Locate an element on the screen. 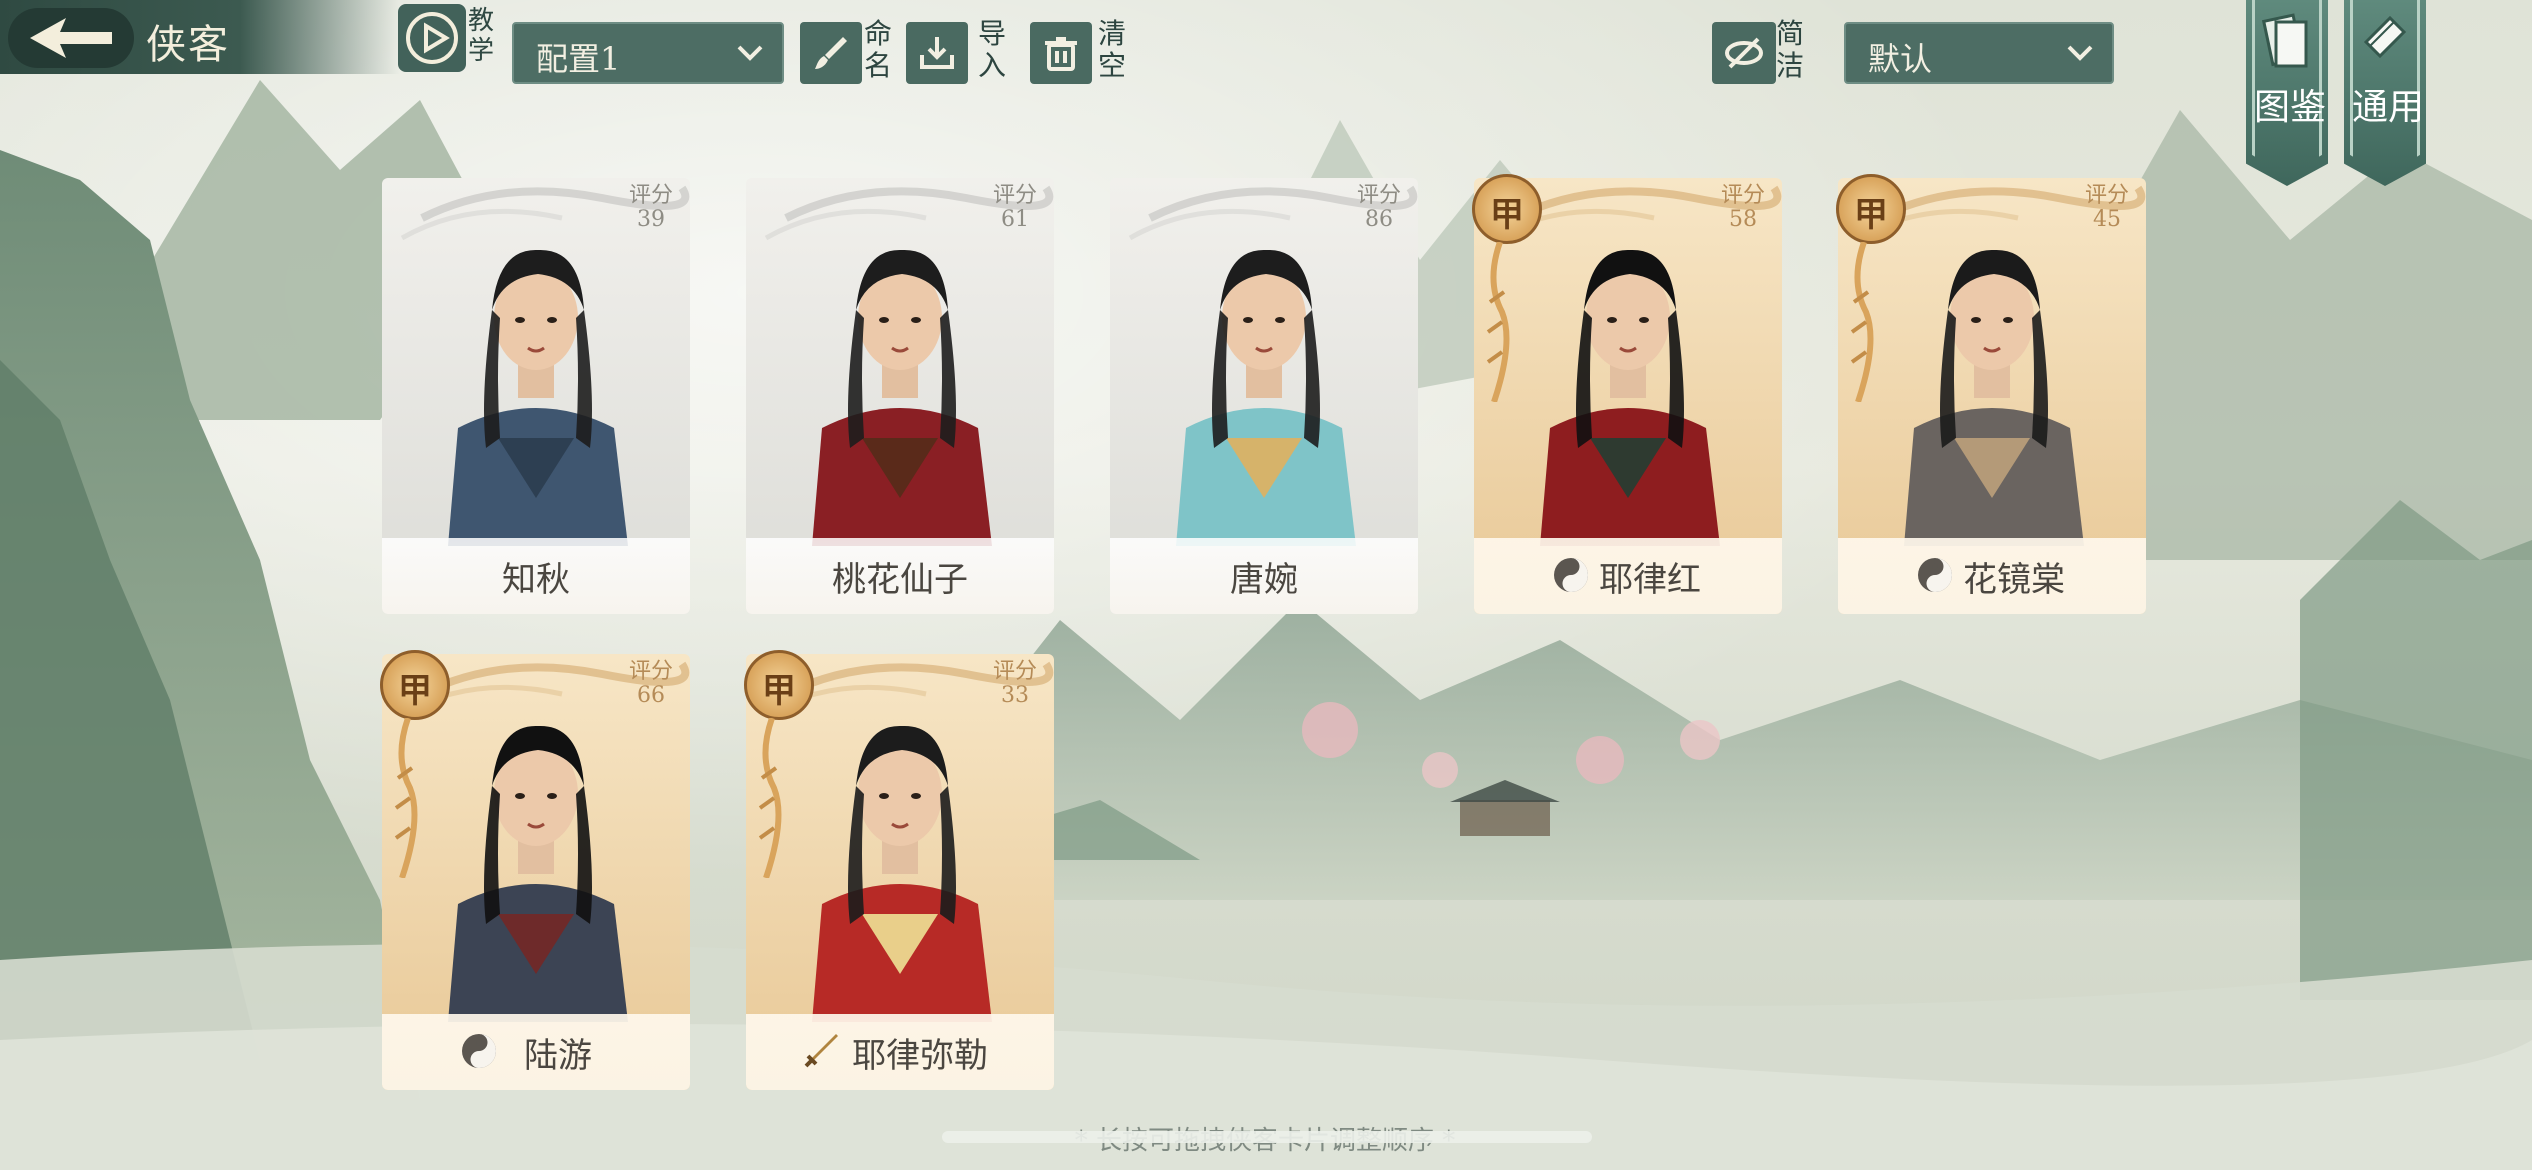 The image size is (2532, 1170). score-value: 33 is located at coordinates (1015, 695).